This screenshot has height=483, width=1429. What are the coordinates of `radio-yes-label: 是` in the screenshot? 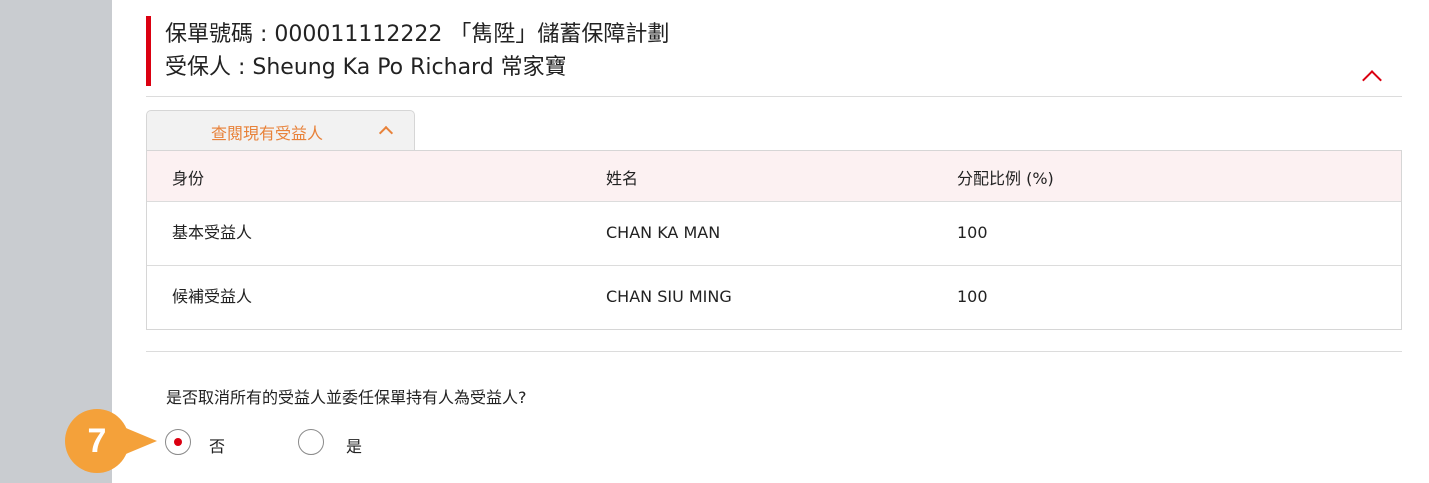 It's located at (354, 445).